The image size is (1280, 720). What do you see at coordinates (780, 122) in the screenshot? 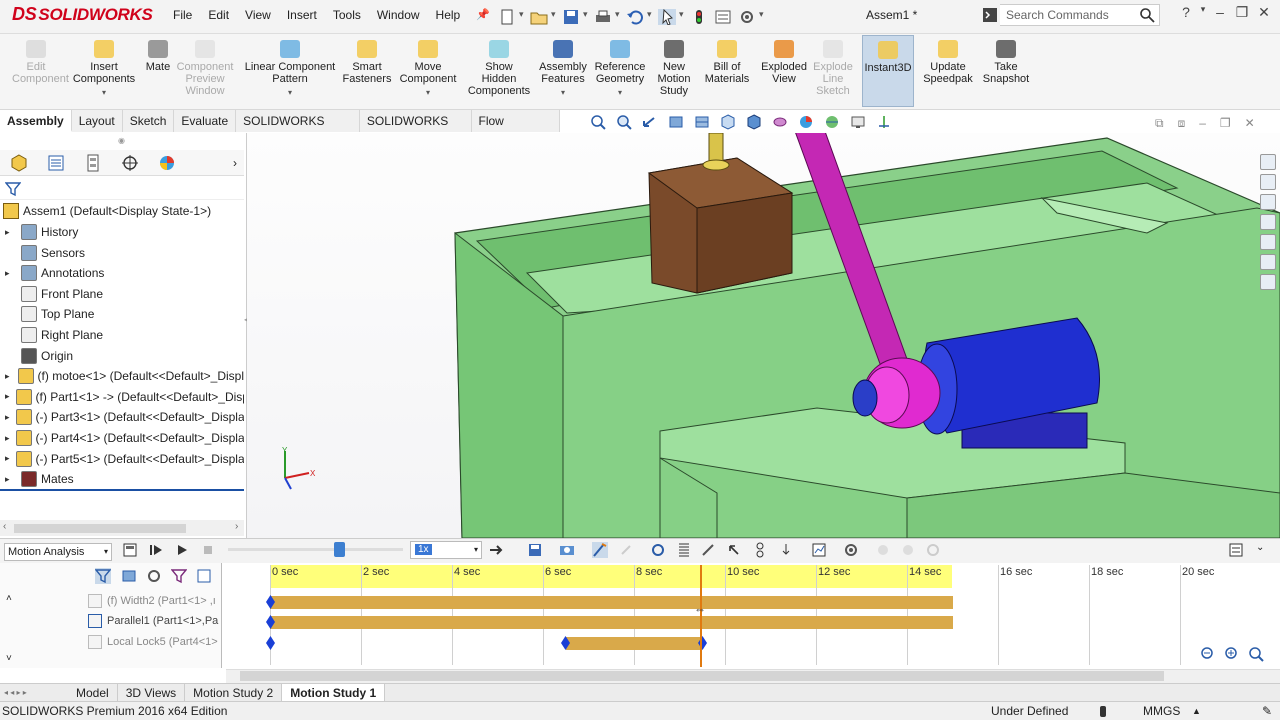
I see `hide-show-items-icon` at bounding box center [780, 122].